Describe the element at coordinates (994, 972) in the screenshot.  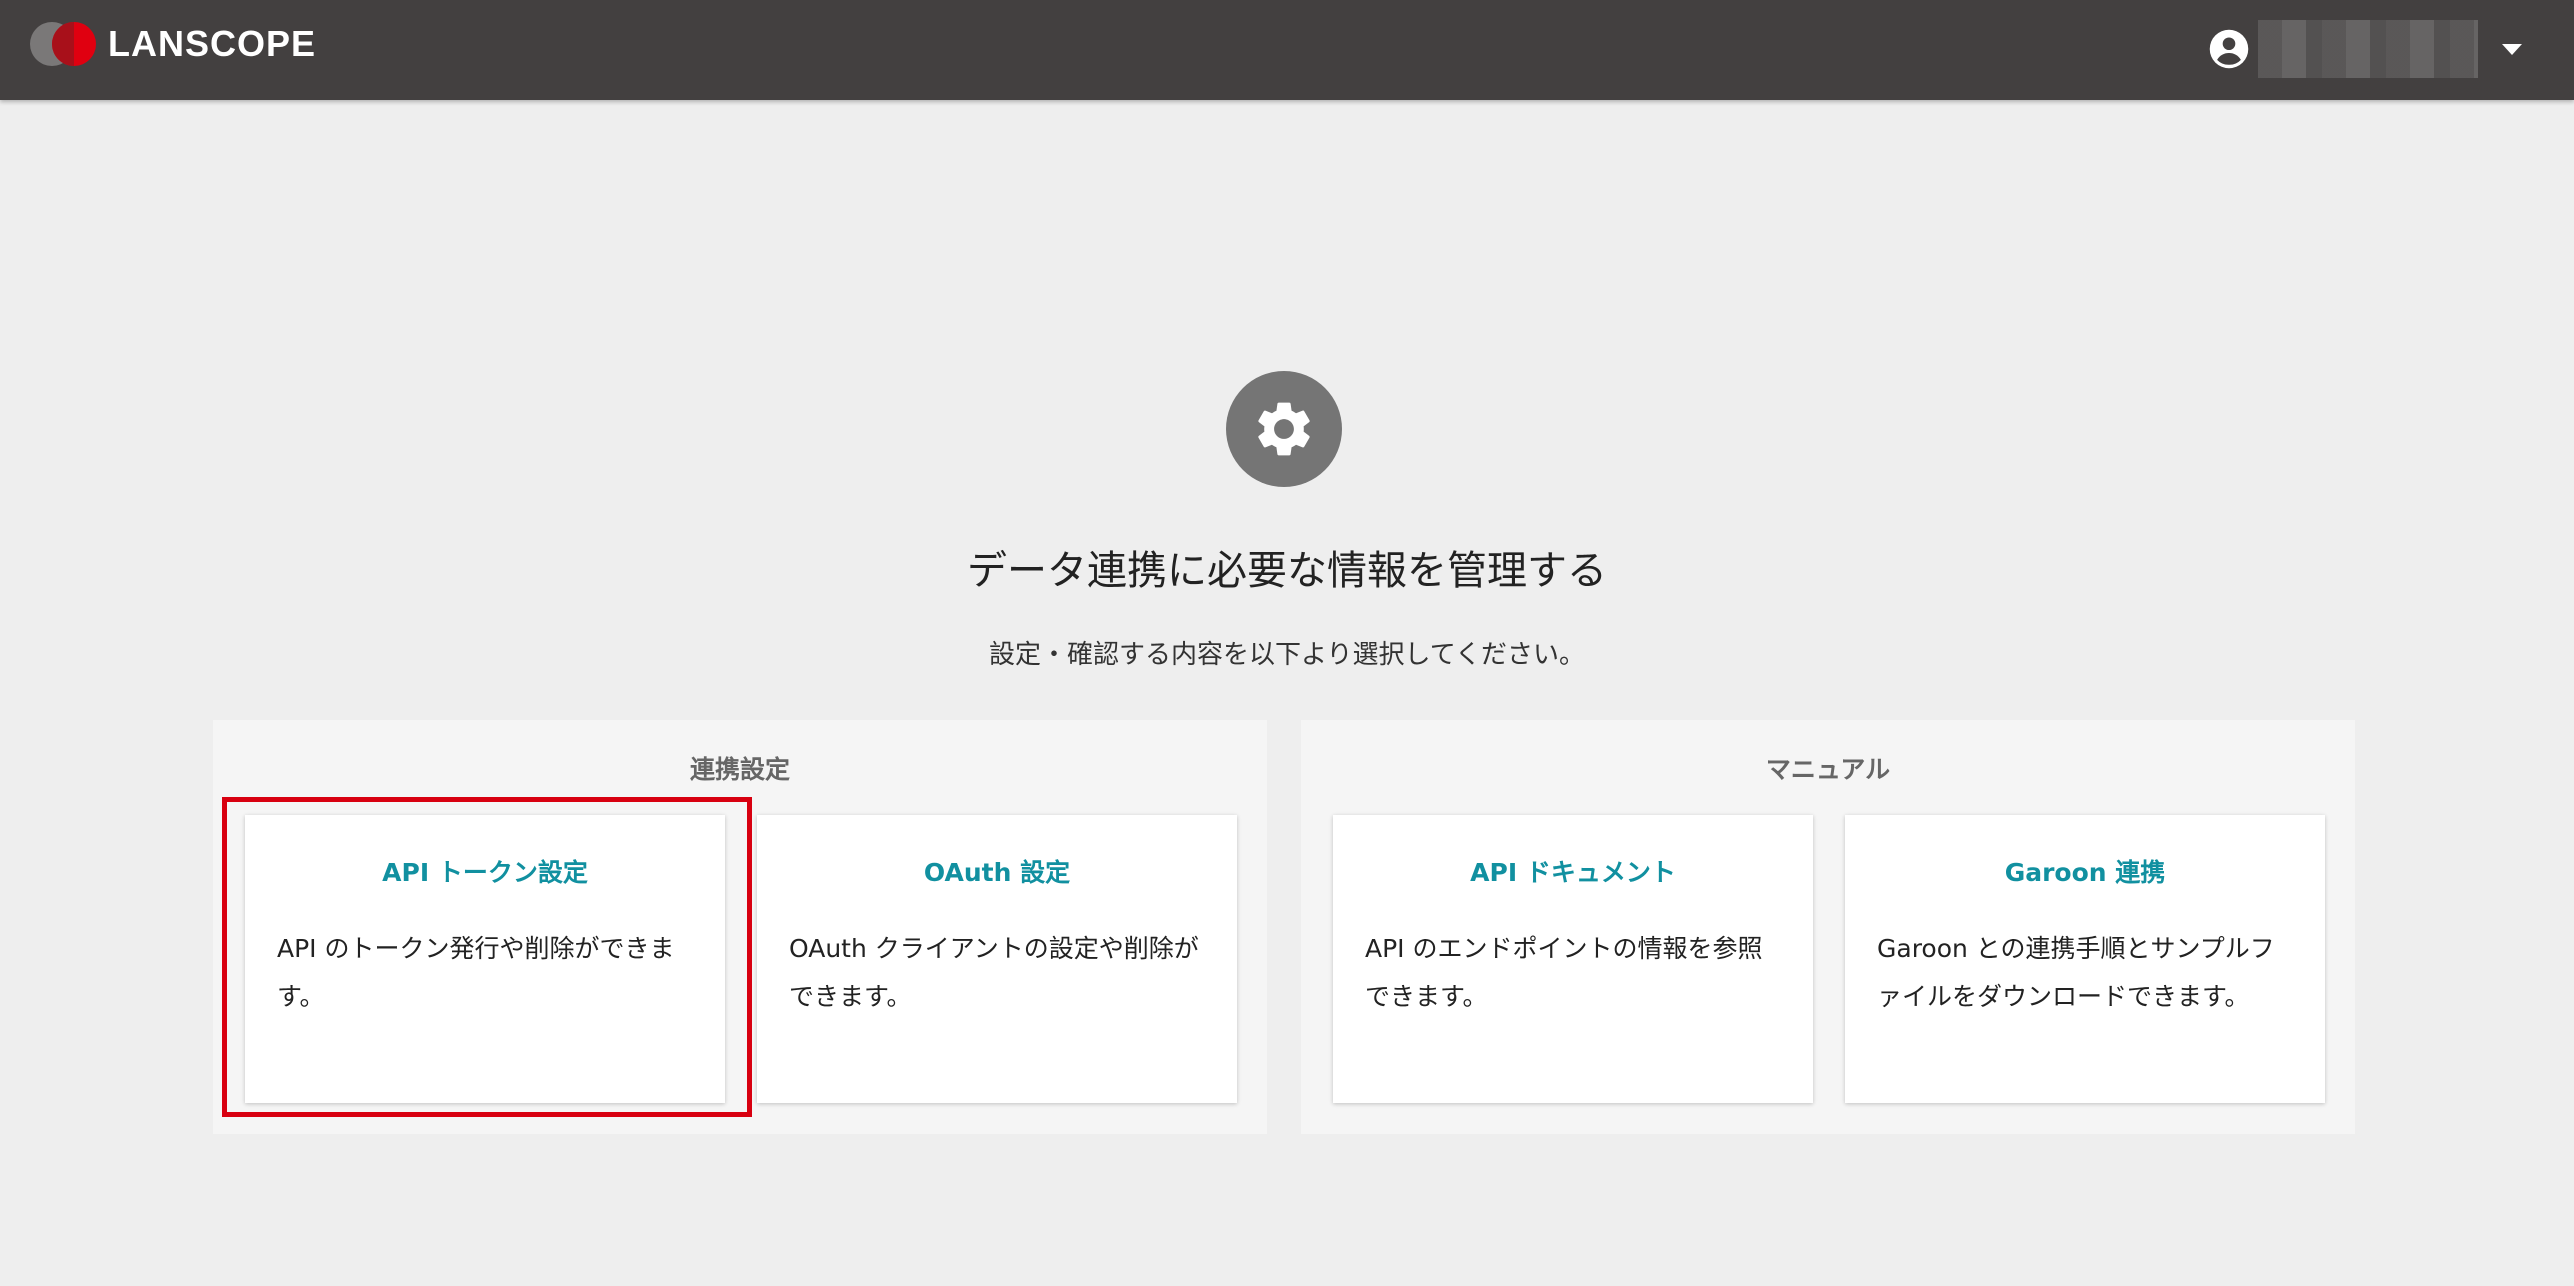
I see `card-description: OAuth クライアントの設定や削除ができます。` at that location.